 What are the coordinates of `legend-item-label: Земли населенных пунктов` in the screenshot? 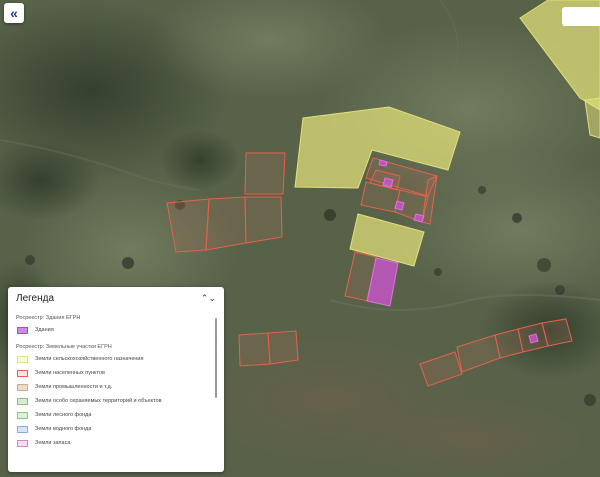 It's located at (70, 373).